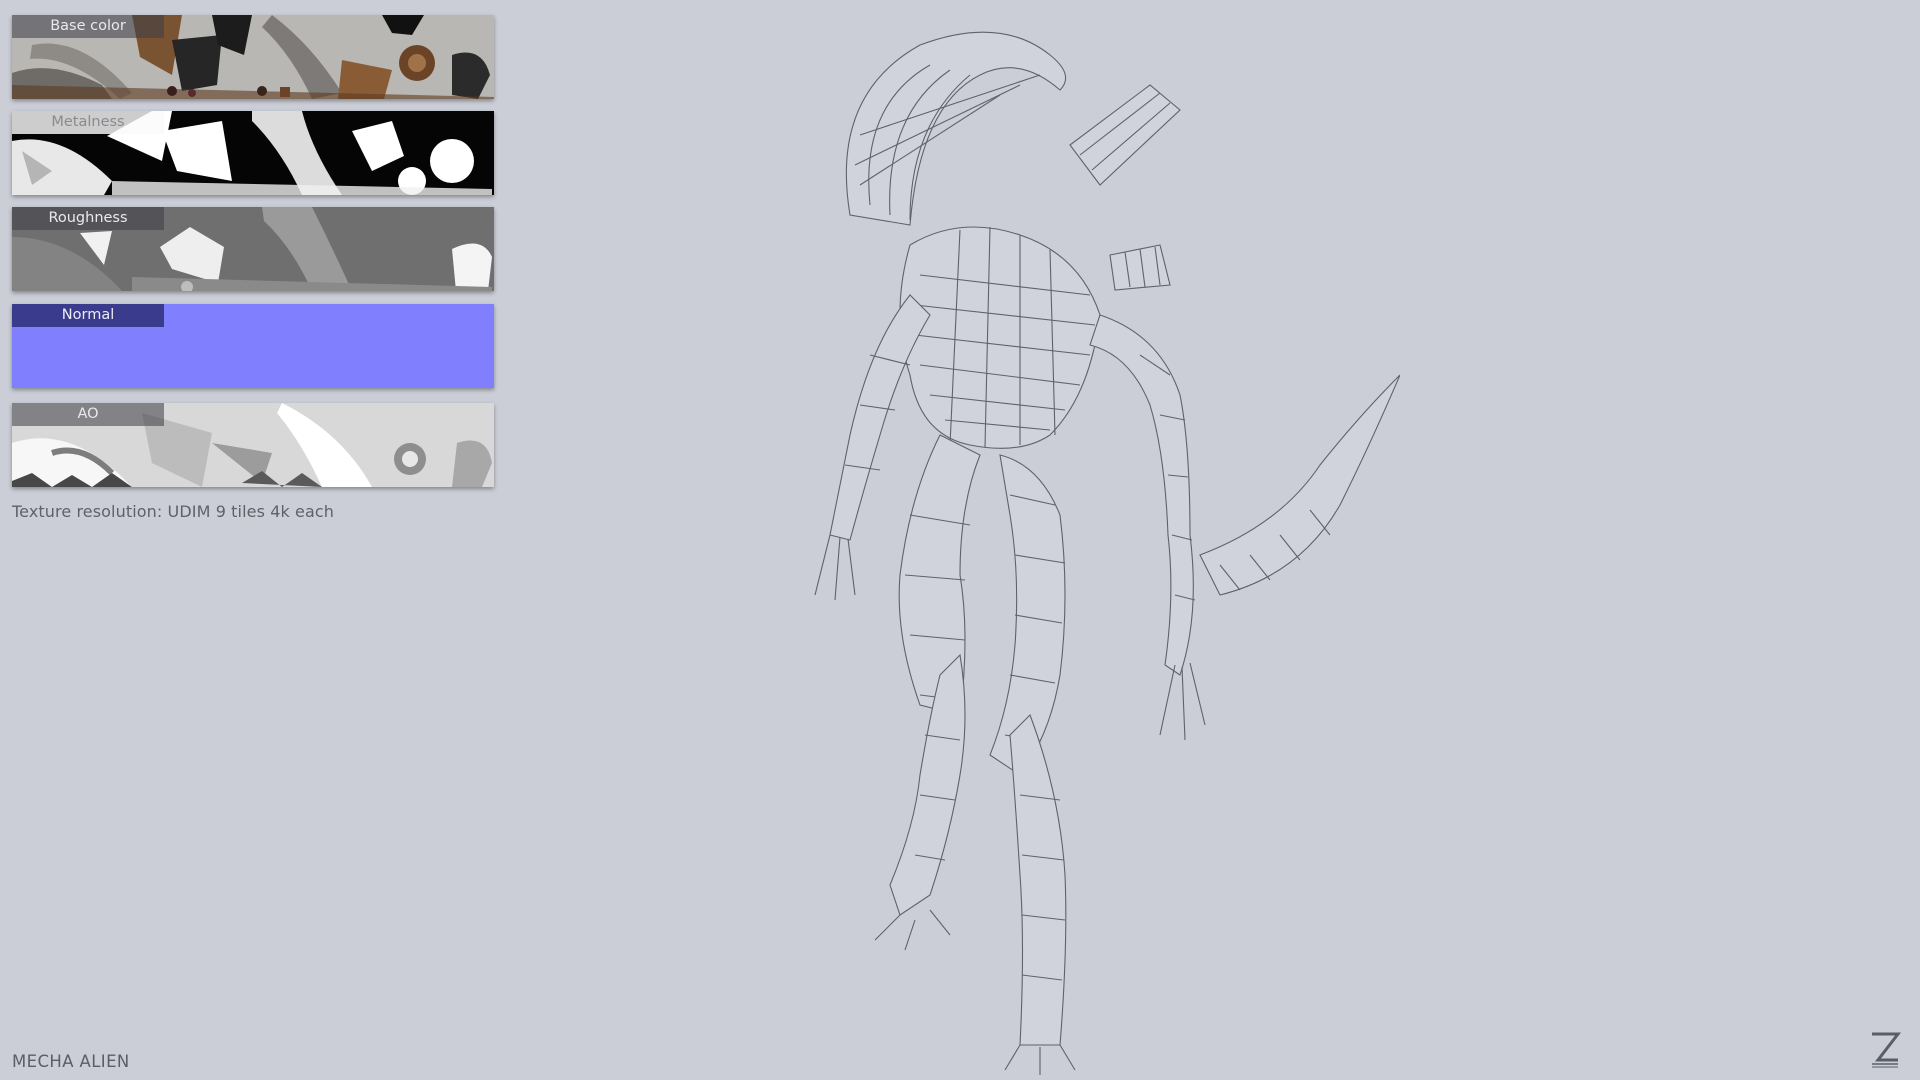 The width and height of the screenshot is (1920, 1080). What do you see at coordinates (88, 122) in the screenshot?
I see `texture-label: Metalness` at bounding box center [88, 122].